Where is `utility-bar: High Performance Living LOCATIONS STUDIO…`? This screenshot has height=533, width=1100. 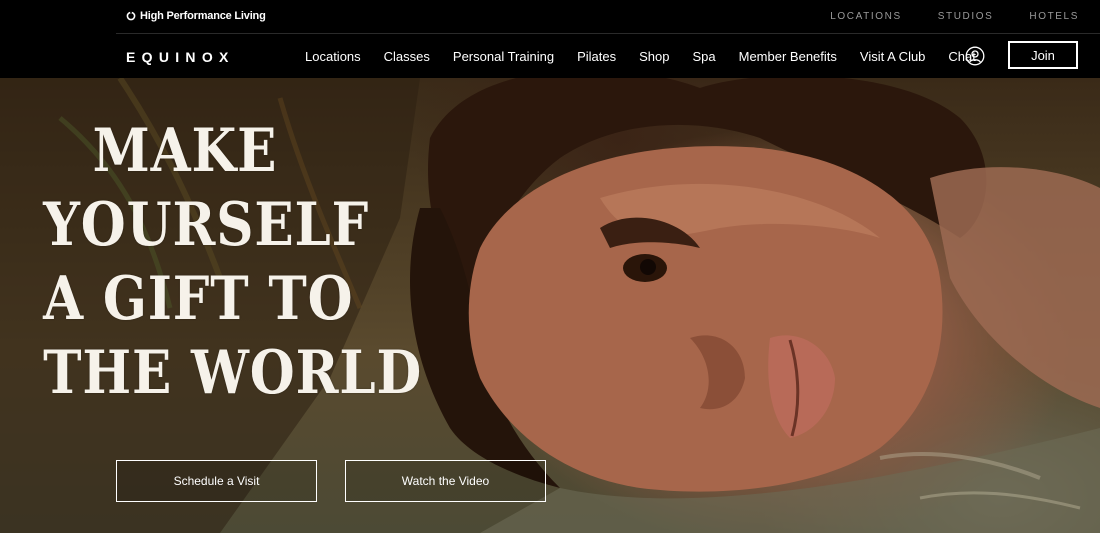 utility-bar: High Performance Living LOCATIONS STUDIO… is located at coordinates (550, 16).